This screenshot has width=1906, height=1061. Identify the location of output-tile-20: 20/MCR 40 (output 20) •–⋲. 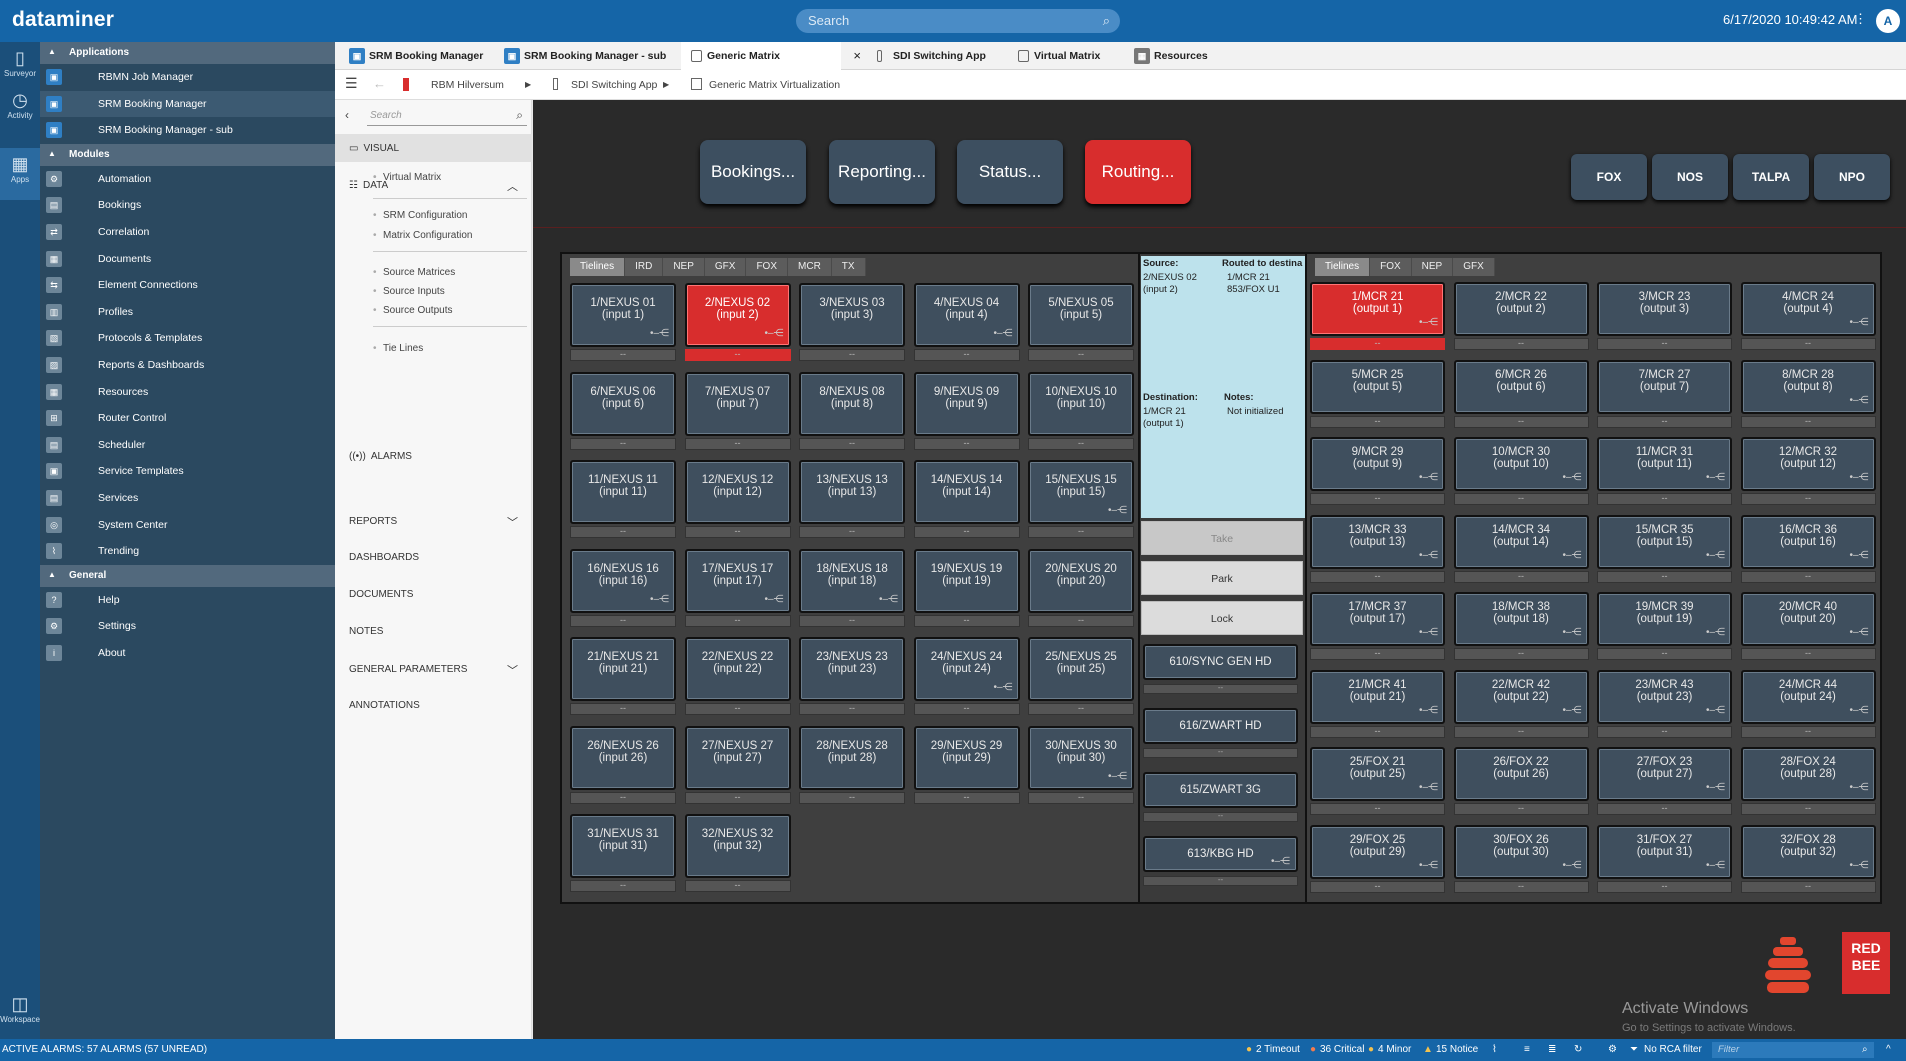
(1808, 619).